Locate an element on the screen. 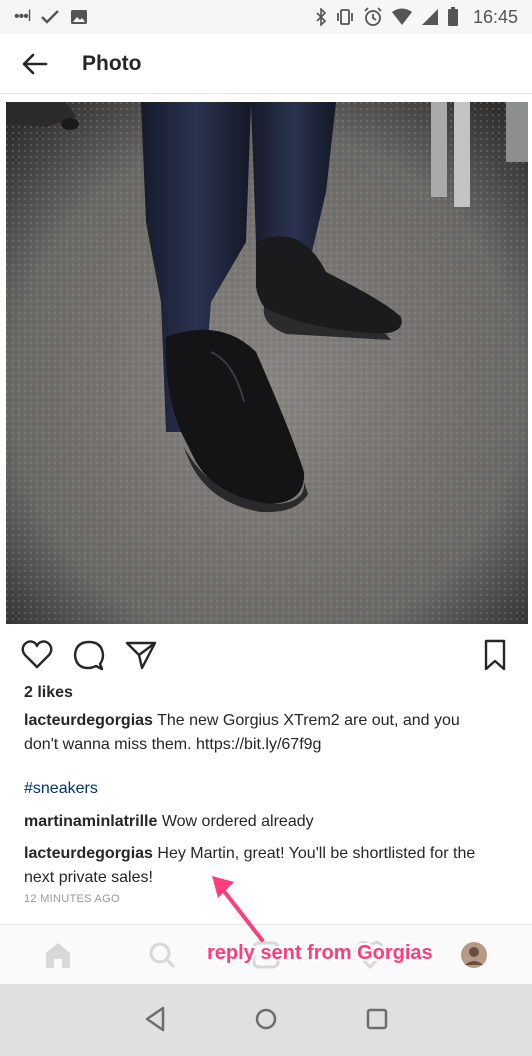 This screenshot has height=1056, width=532. paper-plane-icon is located at coordinates (141, 655).